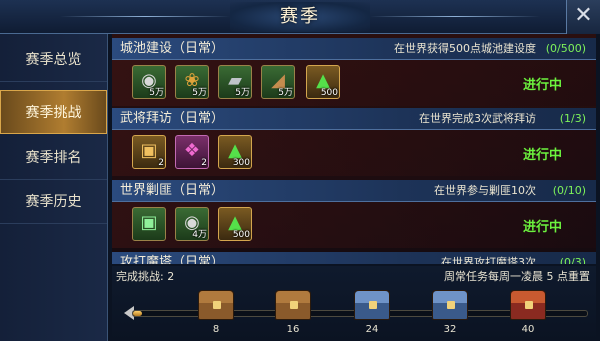 The height and width of the screenshot is (341, 600). What do you see at coordinates (569, 190) in the screenshot?
I see `task-progress: (0/10)` at bounding box center [569, 190].